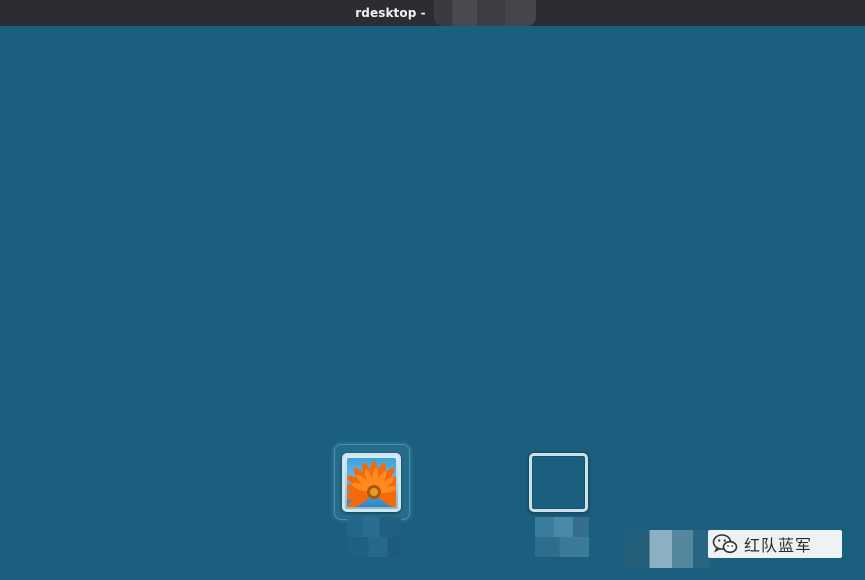  I want to click on user-avatar-frame, so click(371, 482).